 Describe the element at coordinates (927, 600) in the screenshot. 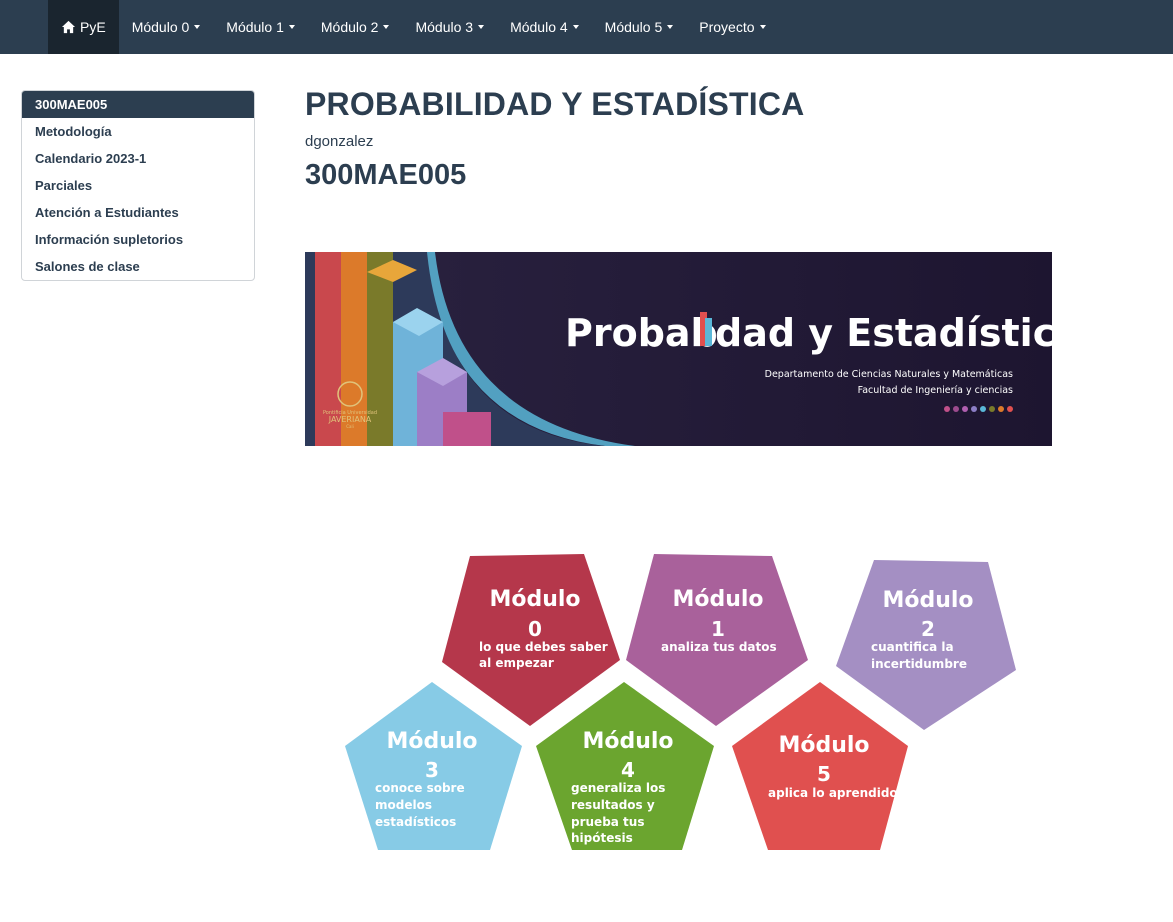

I see `module-2-heading: Módulo` at that location.